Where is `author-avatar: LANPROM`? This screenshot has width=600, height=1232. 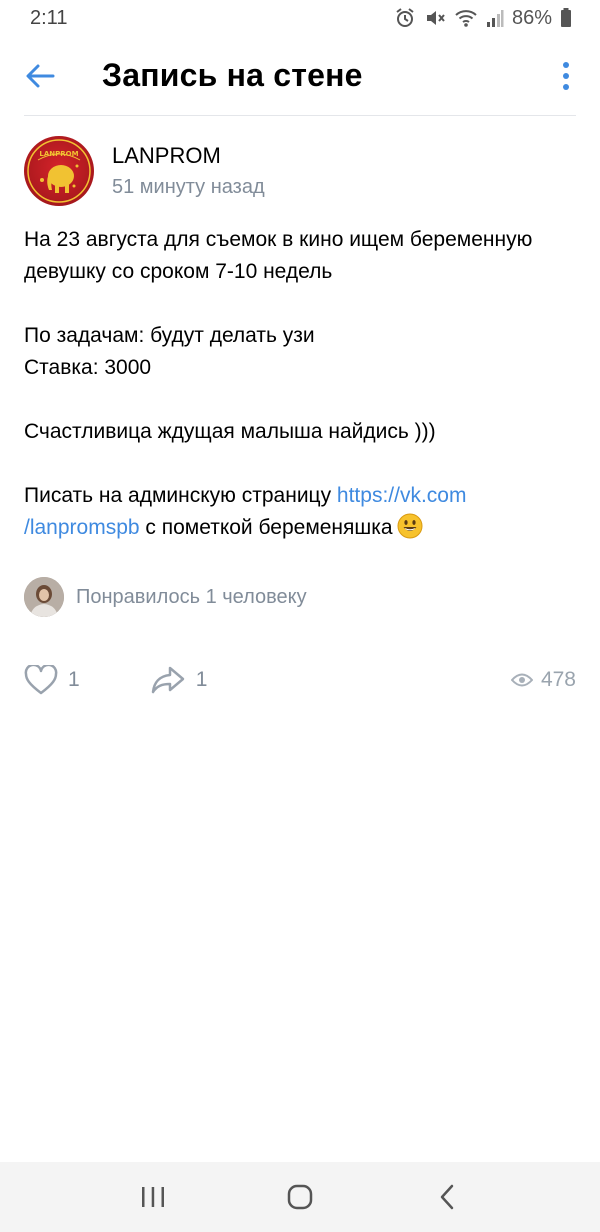 author-avatar: LANPROM is located at coordinates (59, 171).